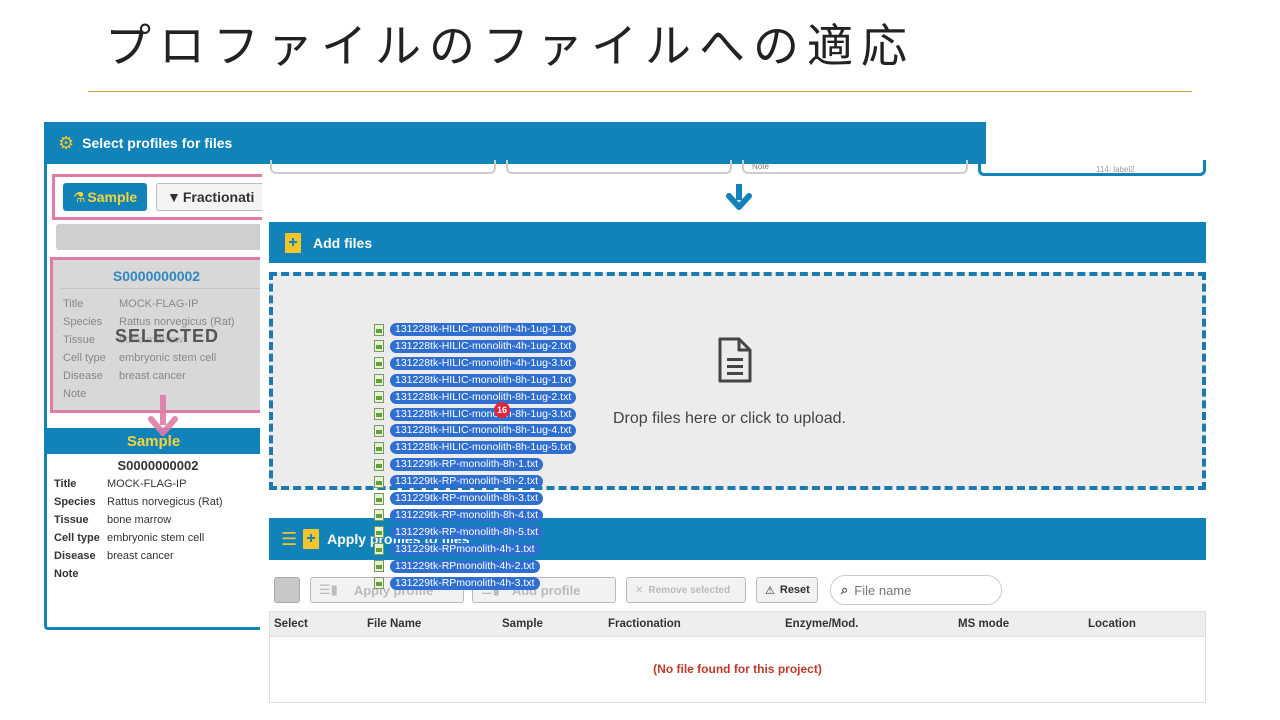 Image resolution: width=1280 pixels, height=720 pixels. I want to click on column-header: Enzyme/Mod., so click(821, 624).